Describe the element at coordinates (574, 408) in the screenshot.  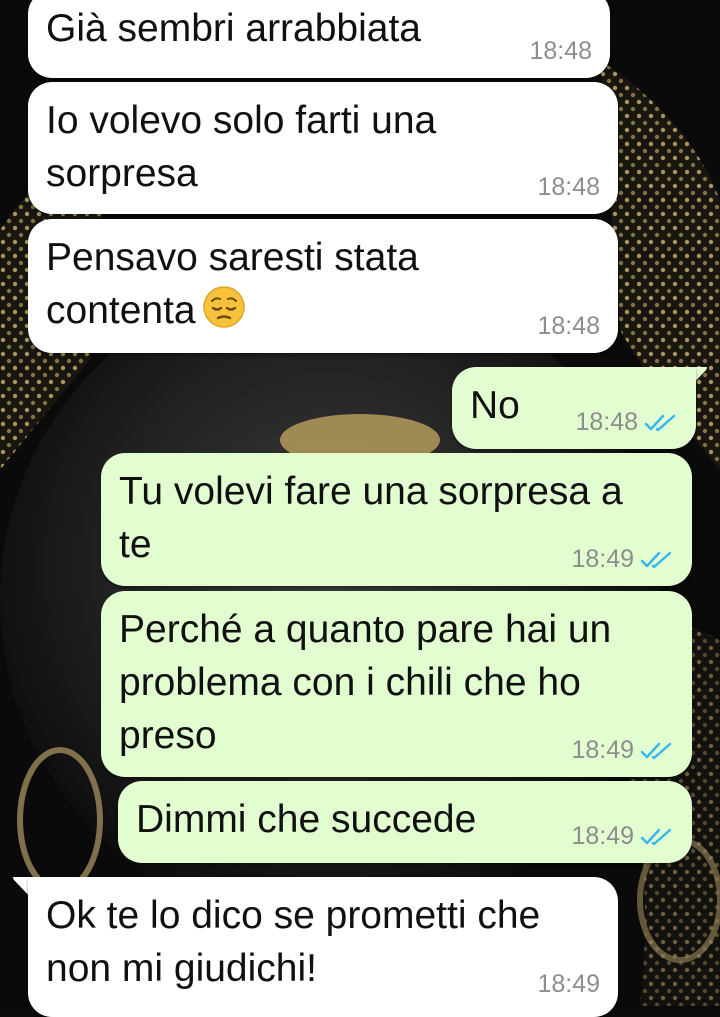
I see `message-bubble-outgoing: No 18:48` at that location.